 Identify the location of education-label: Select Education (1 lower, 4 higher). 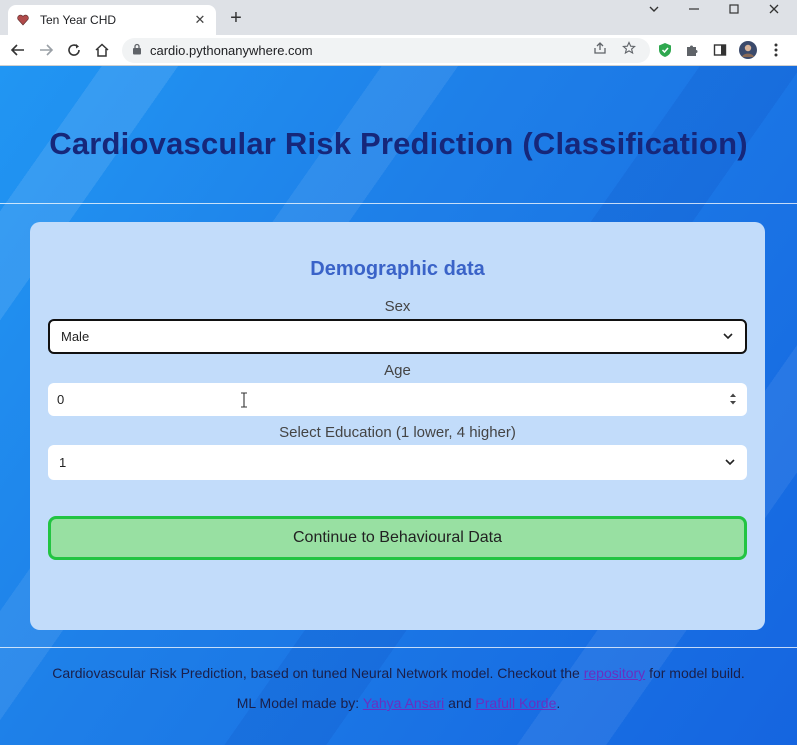
(397, 432).